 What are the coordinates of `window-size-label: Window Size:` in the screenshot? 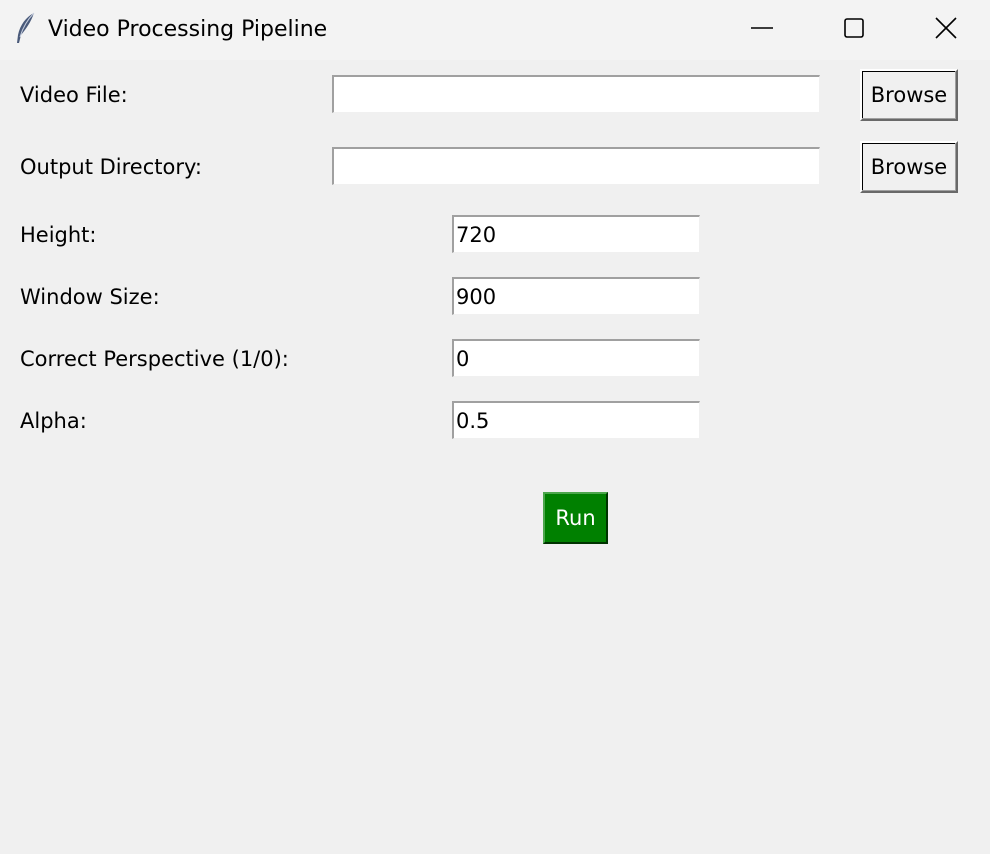 It's located at (90, 297).